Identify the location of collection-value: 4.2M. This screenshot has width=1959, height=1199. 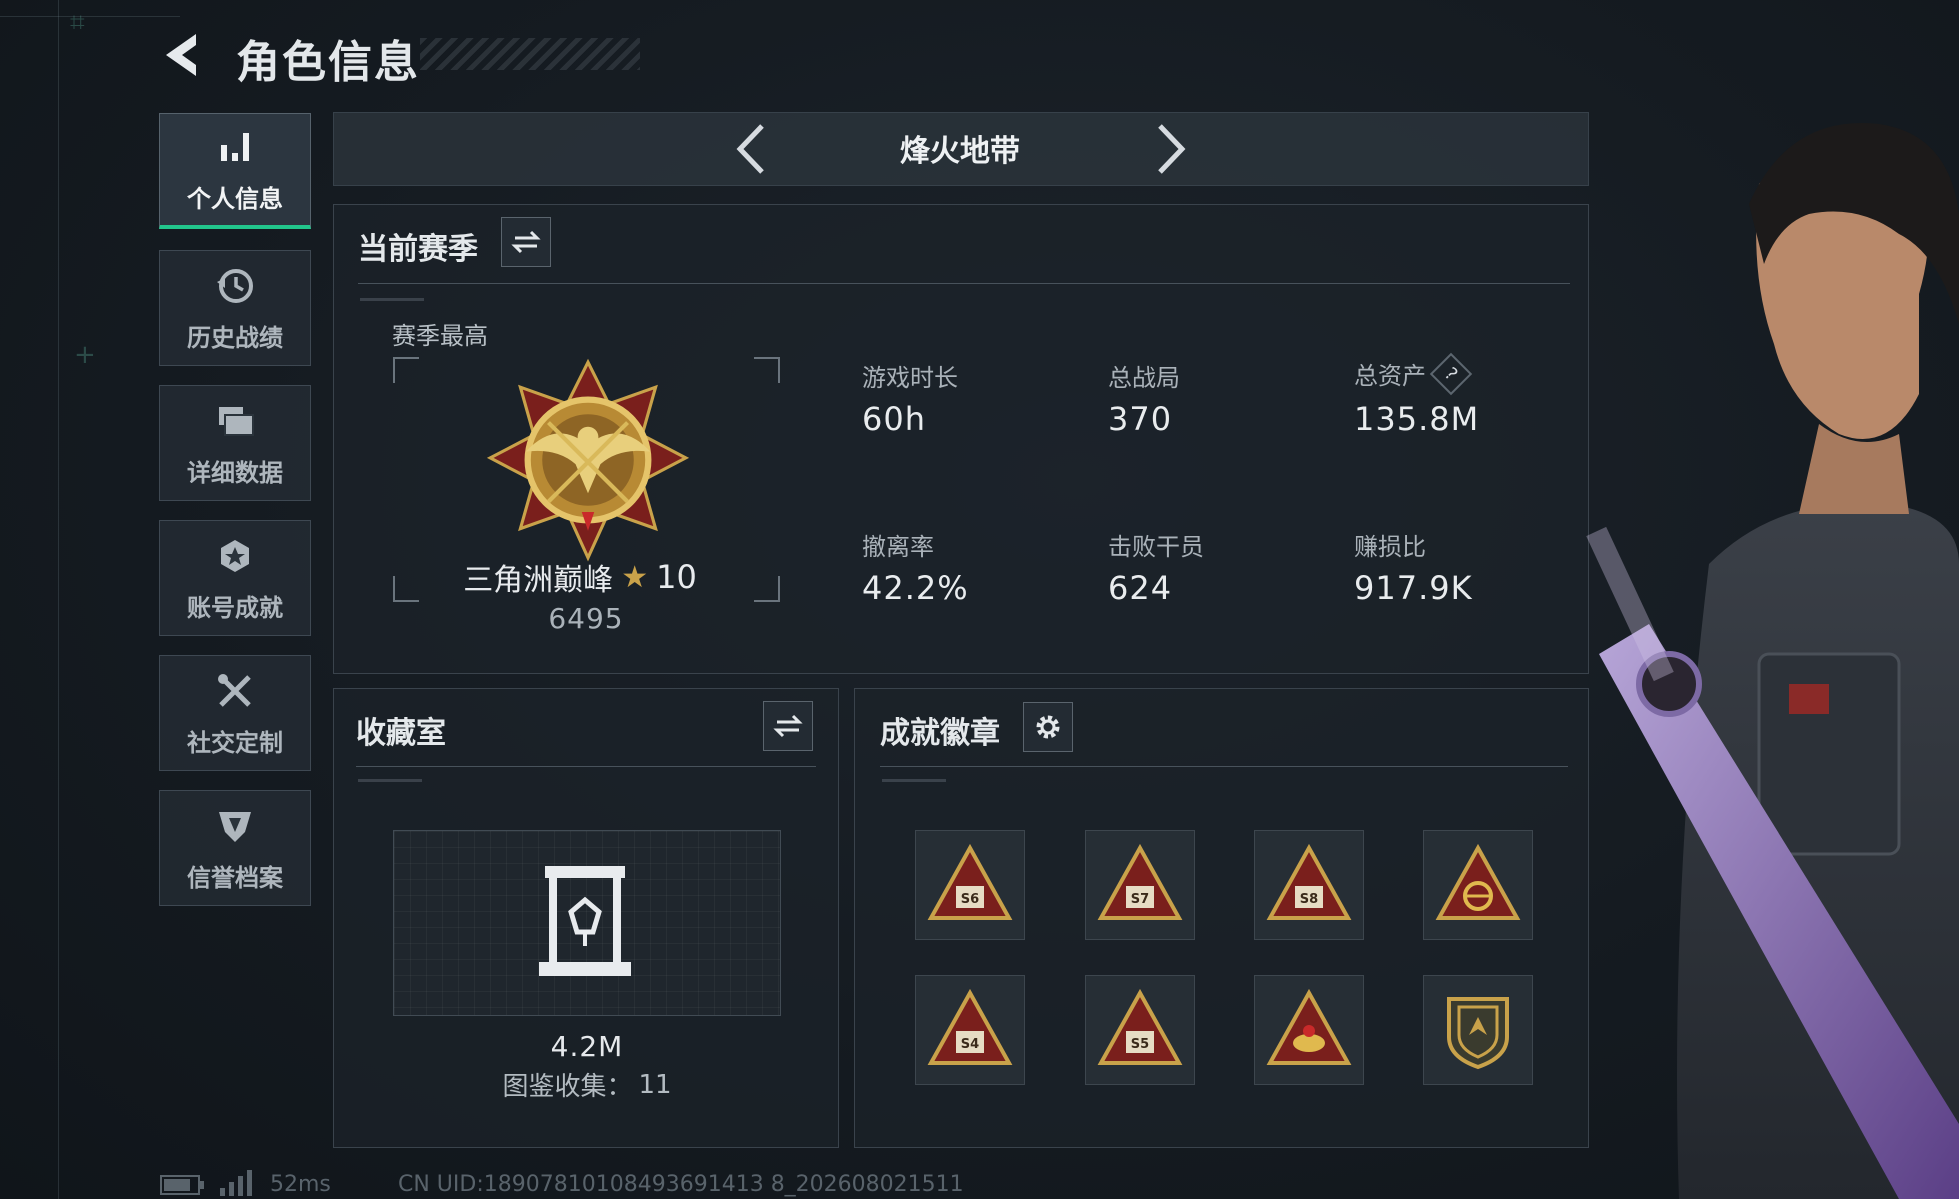
(587, 1046).